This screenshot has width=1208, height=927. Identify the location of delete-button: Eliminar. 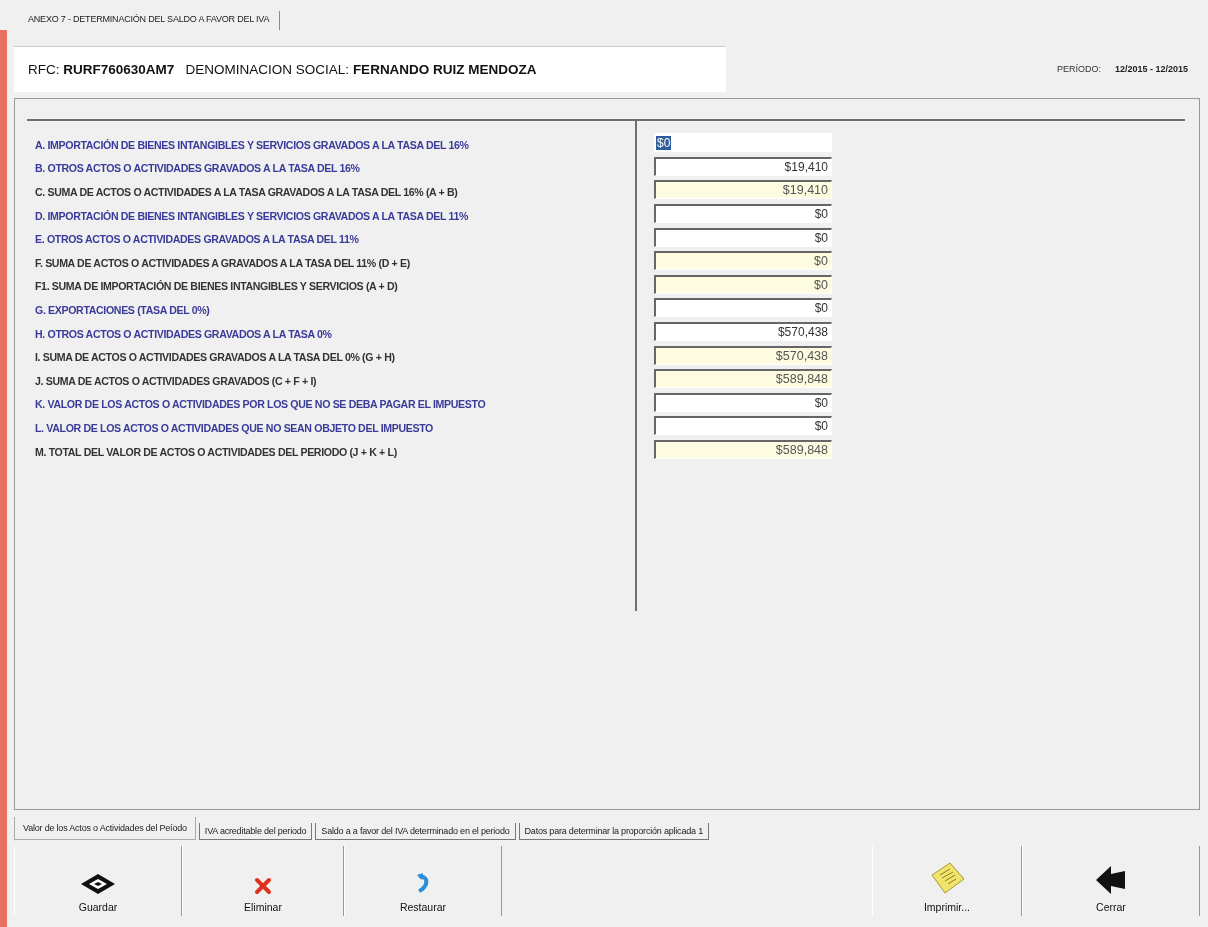
(263, 881).